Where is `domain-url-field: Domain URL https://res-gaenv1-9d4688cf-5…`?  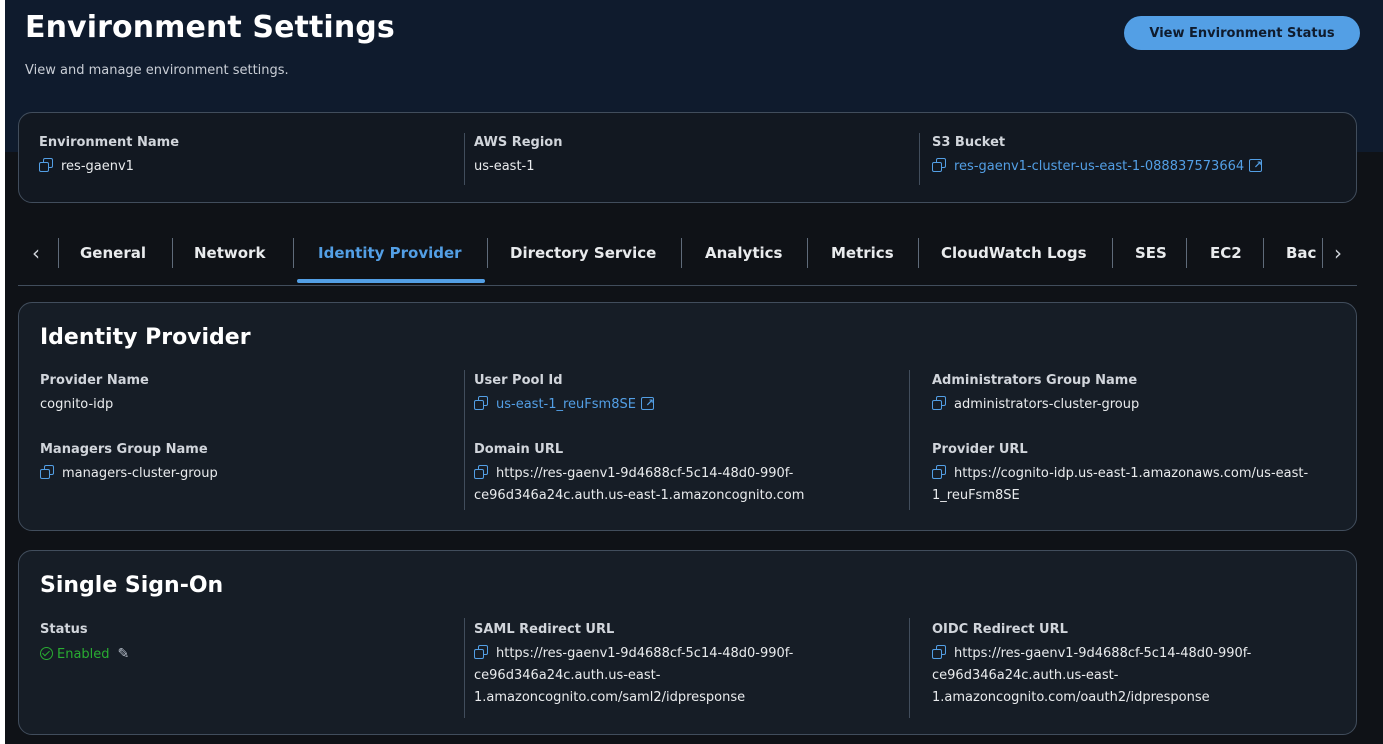
domain-url-field: Domain URL https://res-gaenv1-9d4688cf-5… is located at coordinates (639, 474).